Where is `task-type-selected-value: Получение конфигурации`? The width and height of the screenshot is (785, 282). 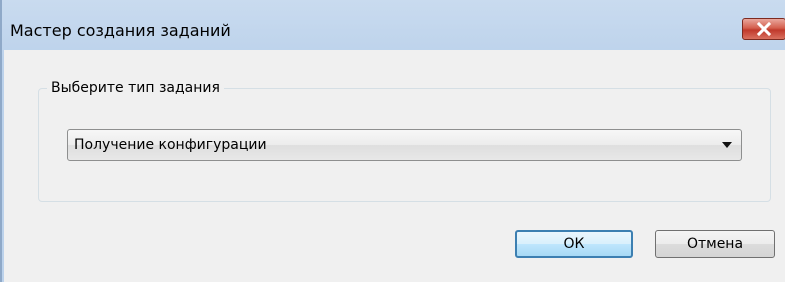 task-type-selected-value: Получение конфигурации is located at coordinates (170, 145).